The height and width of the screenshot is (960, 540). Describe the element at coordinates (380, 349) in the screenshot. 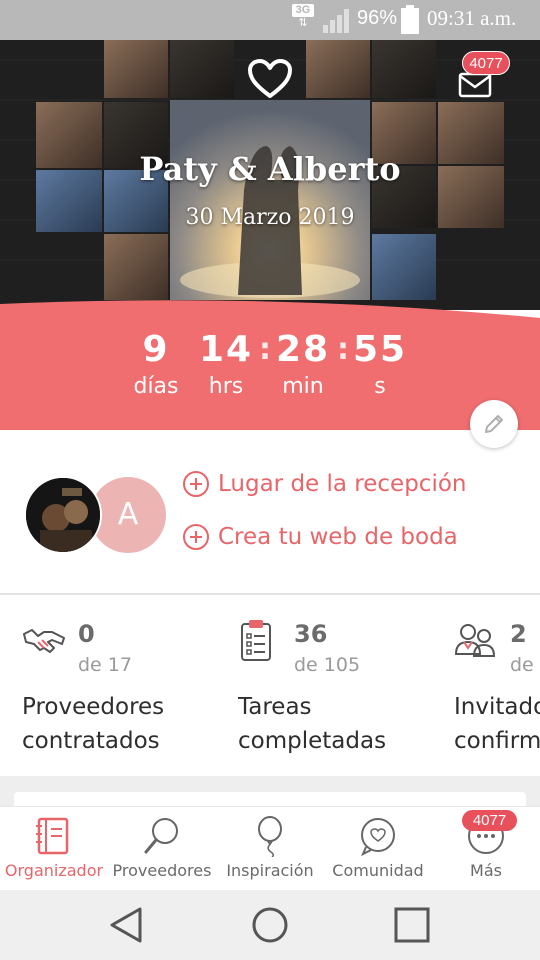

I see `seconds-value: 55` at that location.